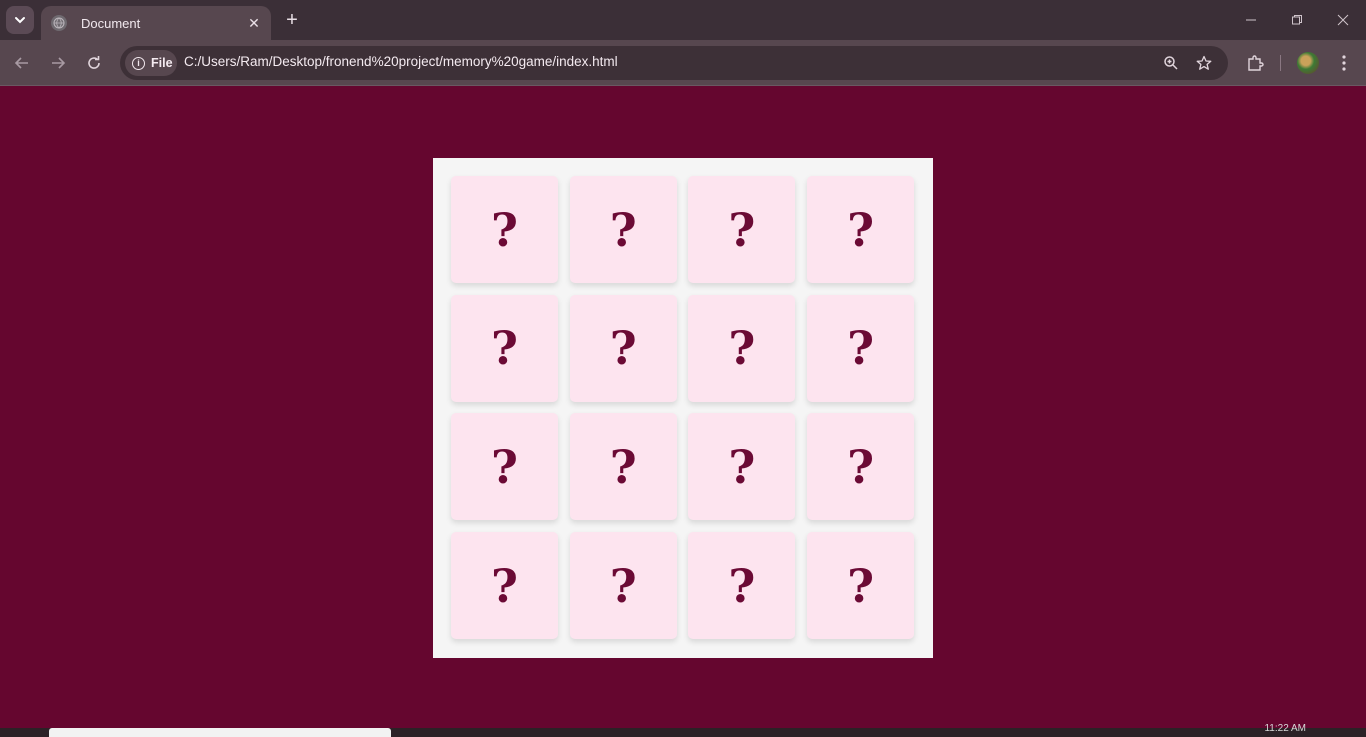 Image resolution: width=1366 pixels, height=737 pixels. I want to click on site-info-chip: i File, so click(151, 63).